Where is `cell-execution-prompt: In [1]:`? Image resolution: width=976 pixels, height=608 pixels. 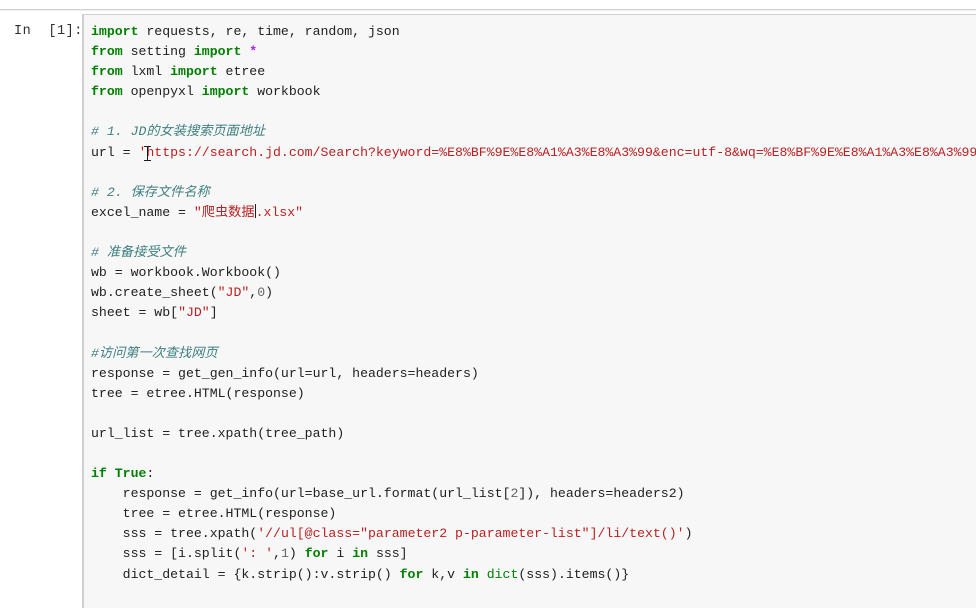 cell-execution-prompt: In [1]: is located at coordinates (48, 31).